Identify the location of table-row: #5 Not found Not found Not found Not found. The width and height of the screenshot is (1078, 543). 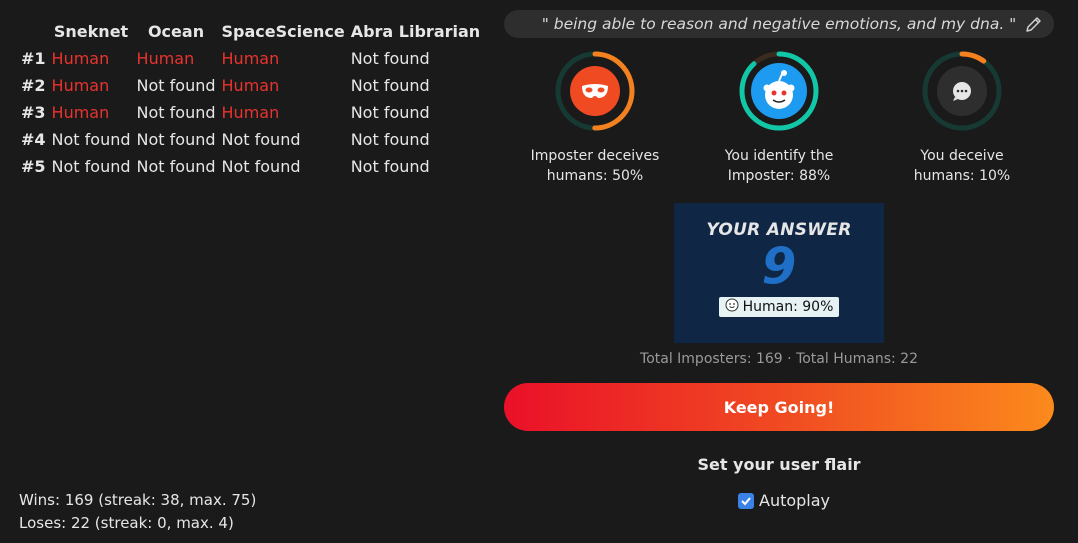
(250, 166).